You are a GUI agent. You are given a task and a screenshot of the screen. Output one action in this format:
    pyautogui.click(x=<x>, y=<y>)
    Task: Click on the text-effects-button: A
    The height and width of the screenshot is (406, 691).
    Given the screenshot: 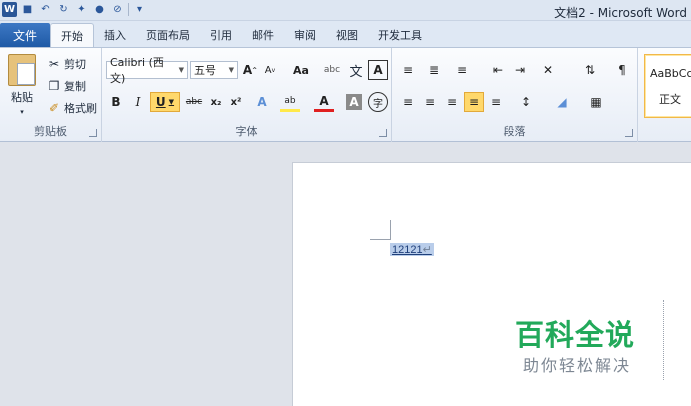 What is the action you would take?
    pyautogui.click(x=262, y=102)
    